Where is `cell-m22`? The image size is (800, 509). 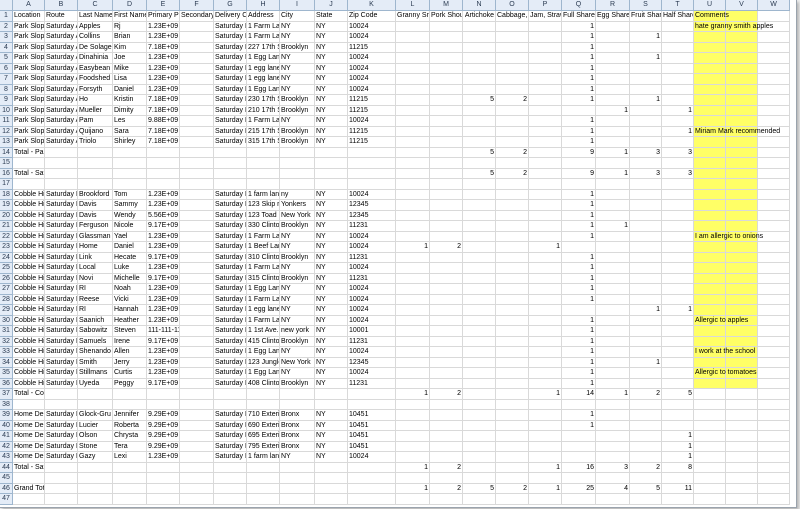
cell-m22 is located at coordinates (446, 236).